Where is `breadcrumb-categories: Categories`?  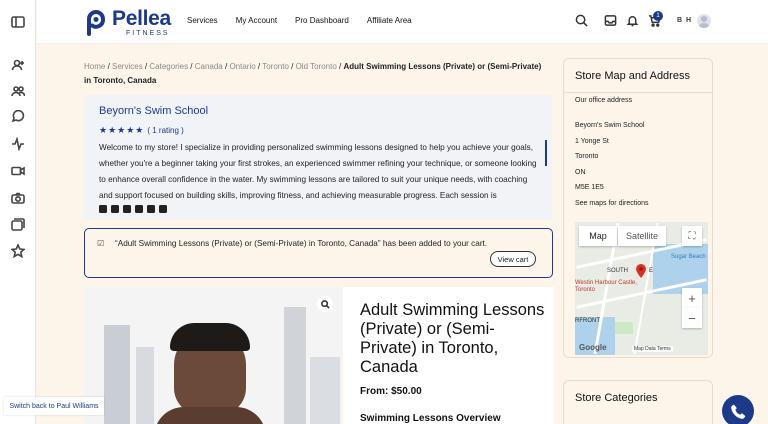
breadcrumb-categories: Categories is located at coordinates (168, 66).